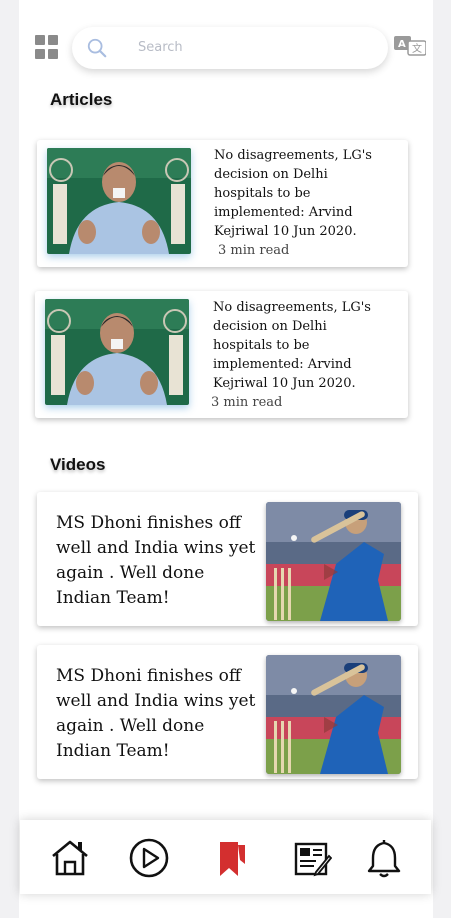 The width and height of the screenshot is (451, 918). What do you see at coordinates (160, 47) in the screenshot?
I see `search-input: Search` at bounding box center [160, 47].